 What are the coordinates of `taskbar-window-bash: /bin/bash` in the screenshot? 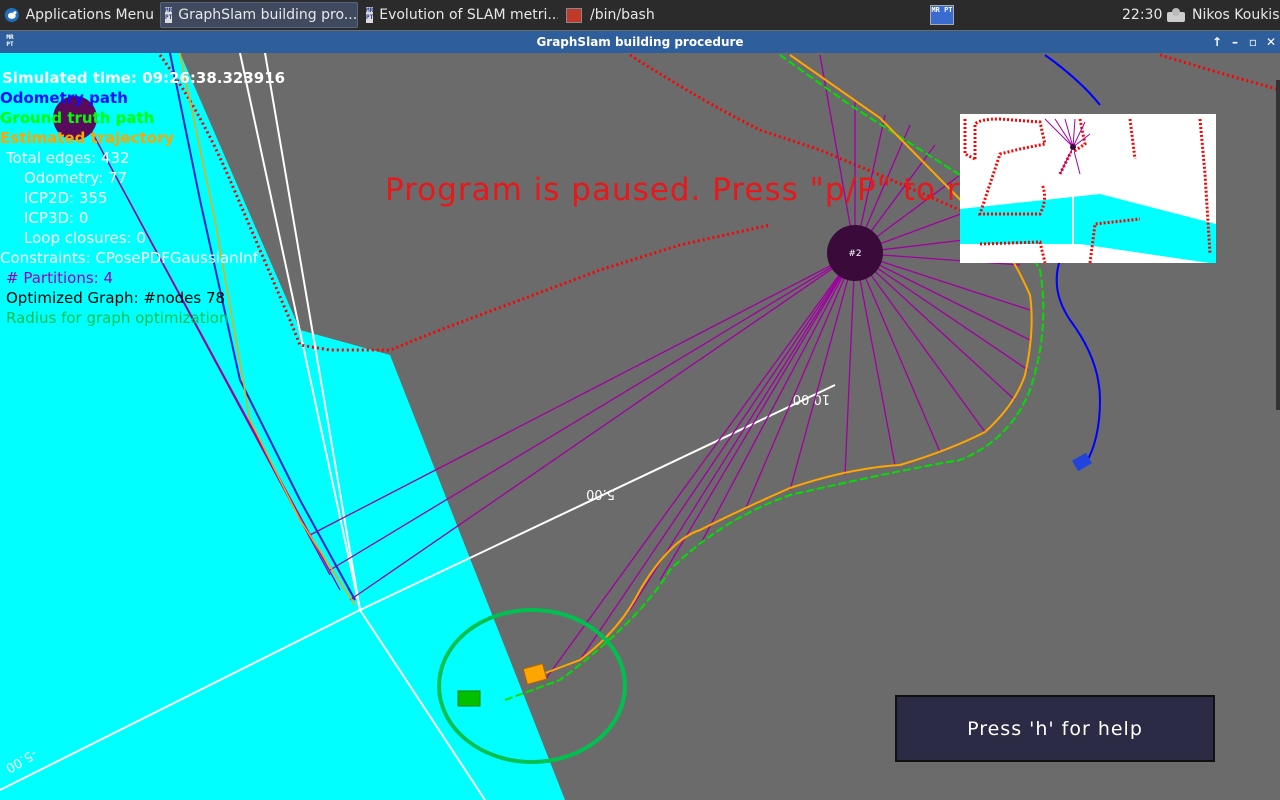 It's located at (622, 15).